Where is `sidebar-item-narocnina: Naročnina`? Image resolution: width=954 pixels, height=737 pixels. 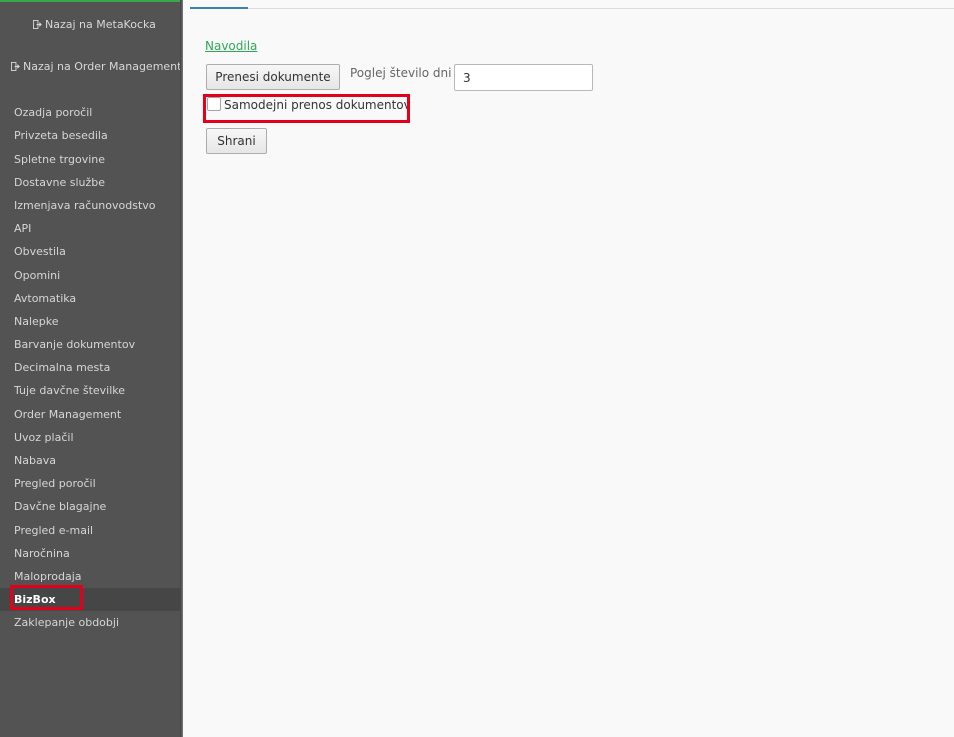
sidebar-item-narocnina: Naročnina is located at coordinates (90, 553).